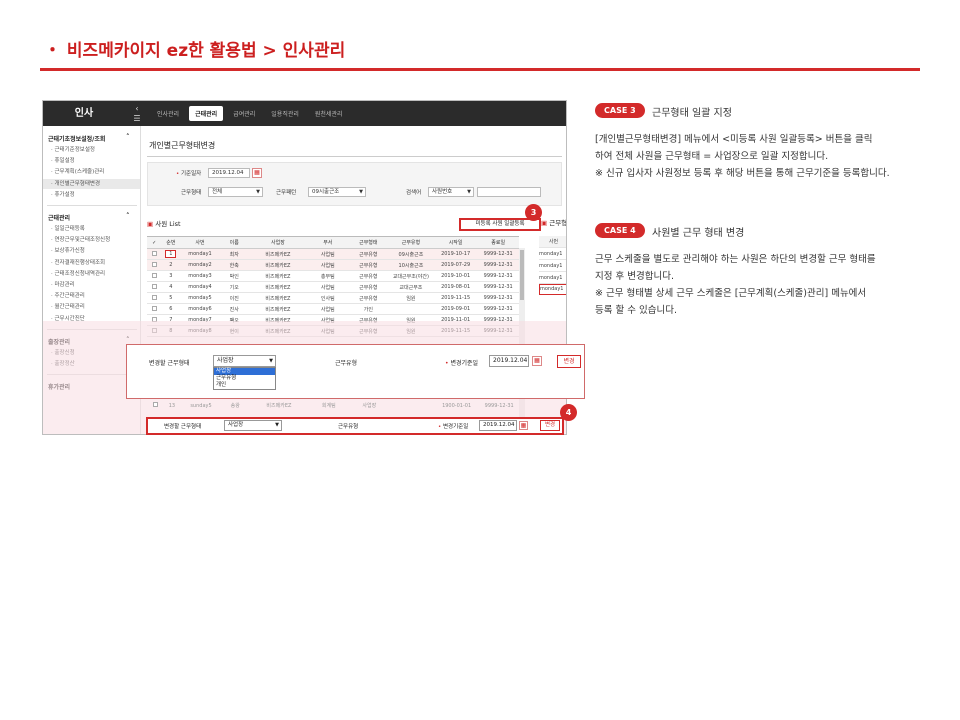 The width and height of the screenshot is (960, 720). What do you see at coordinates (368, 242) in the screenshot?
I see `table-header-cell: 근무형태` at bounding box center [368, 242].